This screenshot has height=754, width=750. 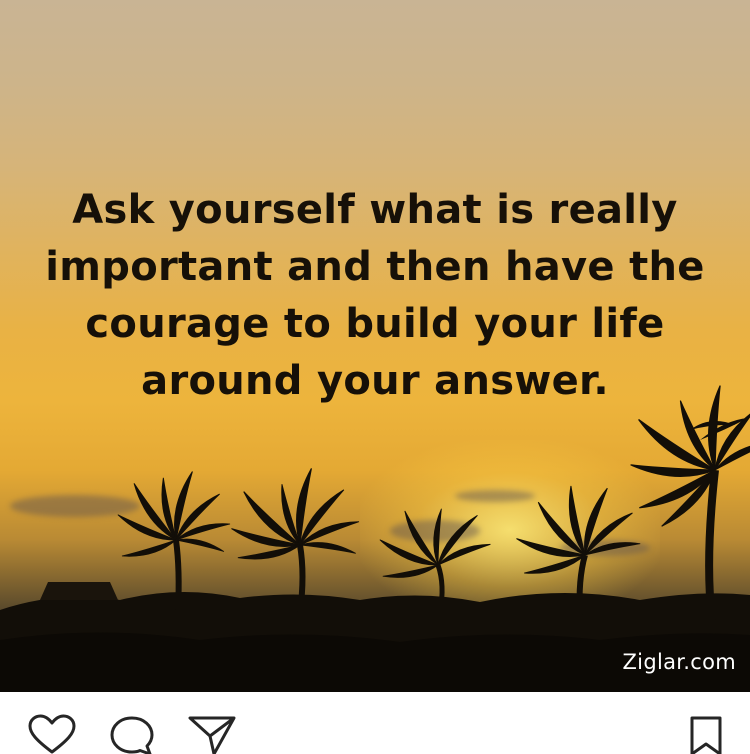 What do you see at coordinates (706, 734) in the screenshot?
I see `bookmark-icon` at bounding box center [706, 734].